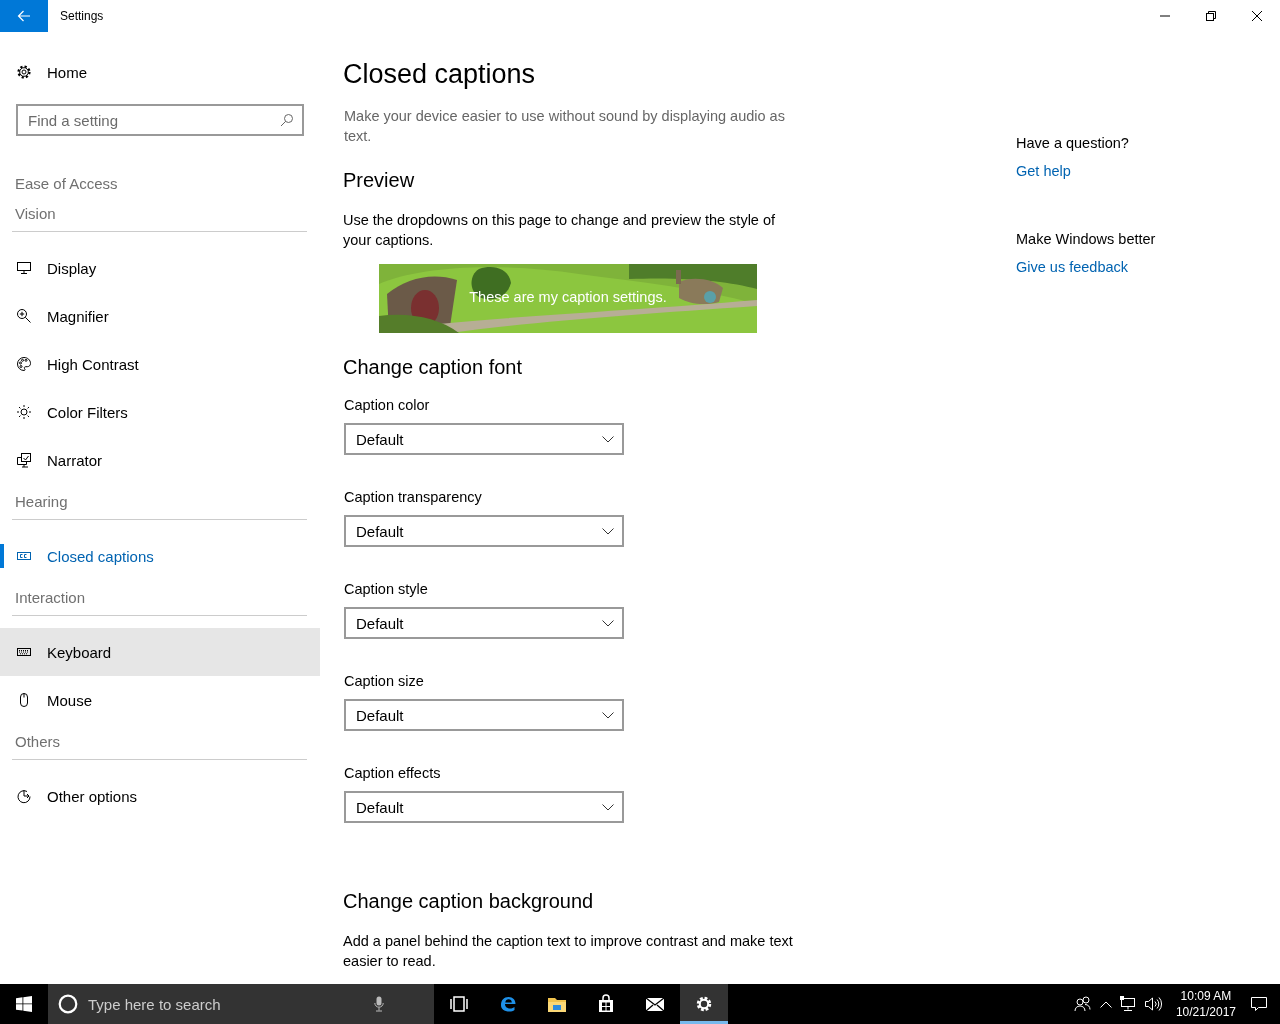 This screenshot has height=1024, width=1280. Describe the element at coordinates (1205, 1012) in the screenshot. I see `clock-date: 10/21/2017` at that location.